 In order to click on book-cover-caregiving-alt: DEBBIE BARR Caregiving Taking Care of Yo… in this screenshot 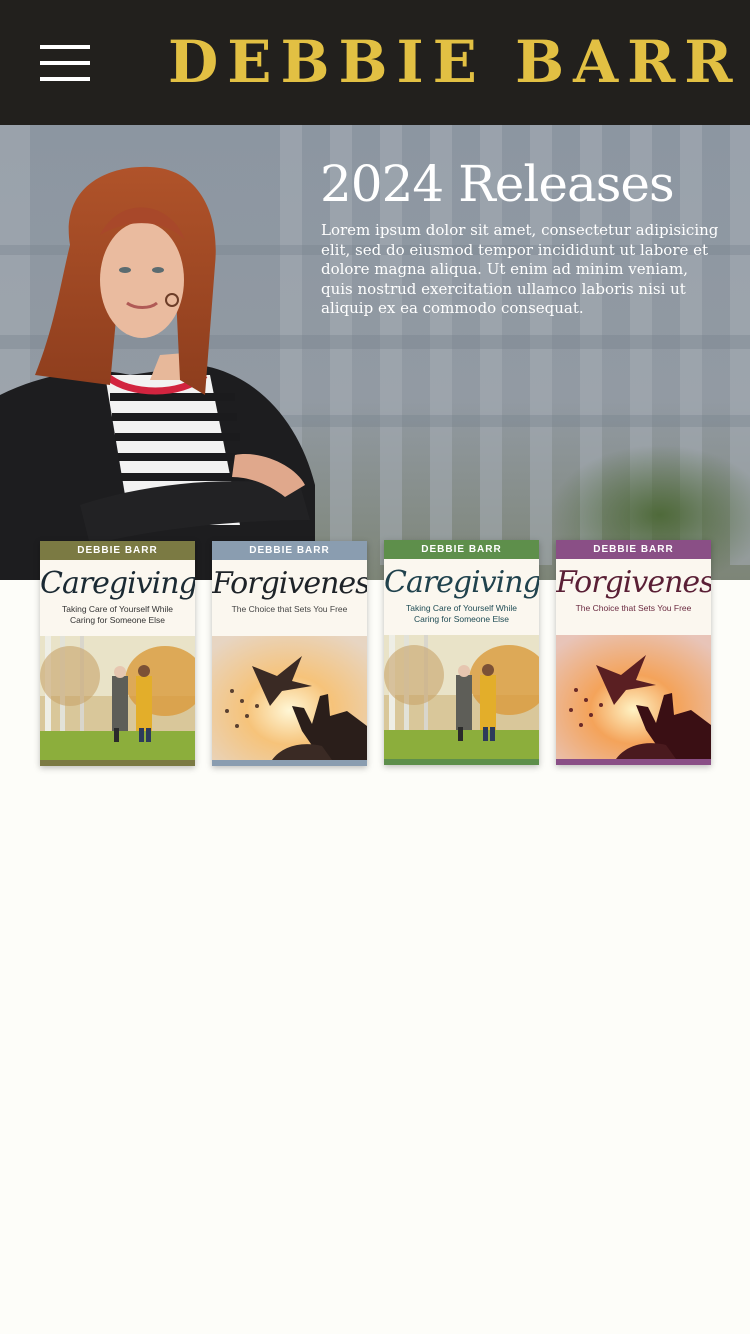, I will do `click(461, 652)`.